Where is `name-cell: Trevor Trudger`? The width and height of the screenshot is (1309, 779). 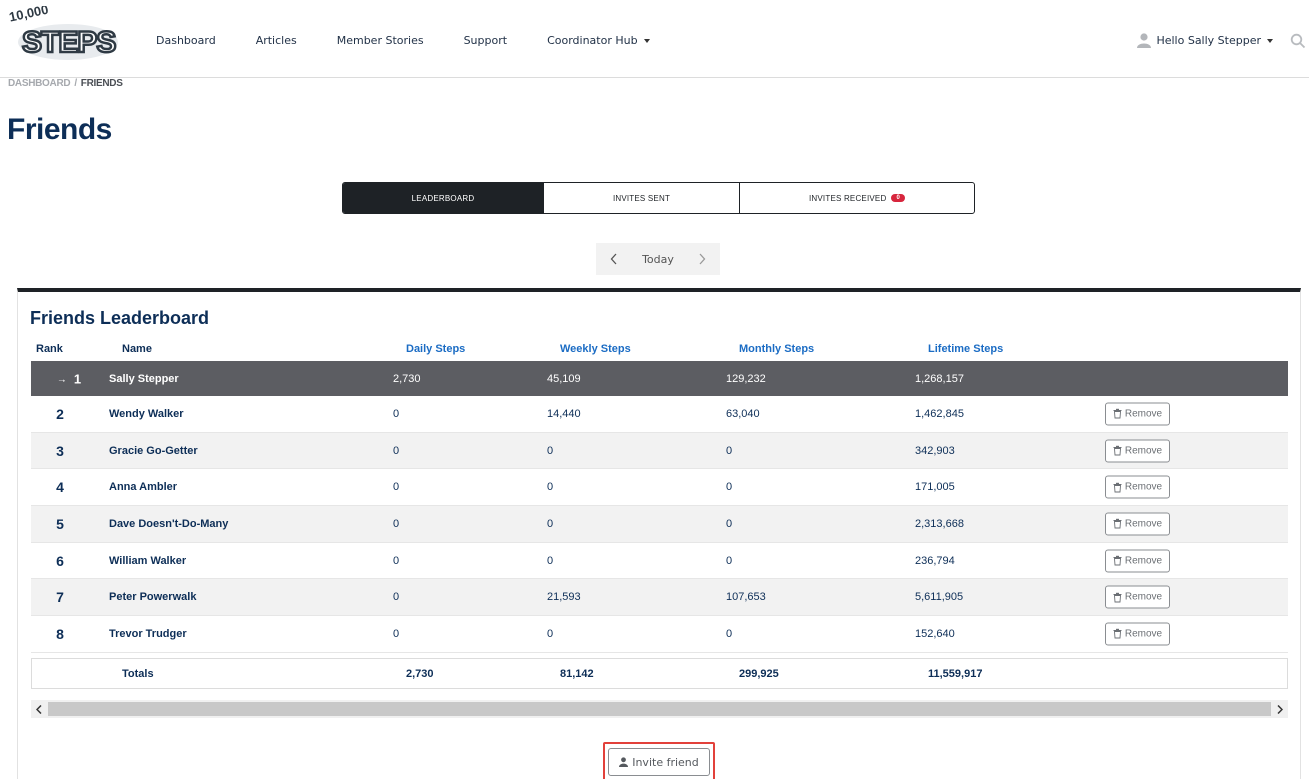 name-cell: Trevor Trudger is located at coordinates (148, 633).